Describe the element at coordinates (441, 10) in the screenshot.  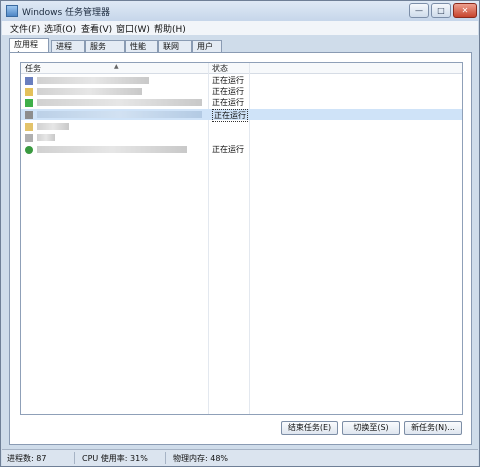
I see `maximize-button: □` at that location.